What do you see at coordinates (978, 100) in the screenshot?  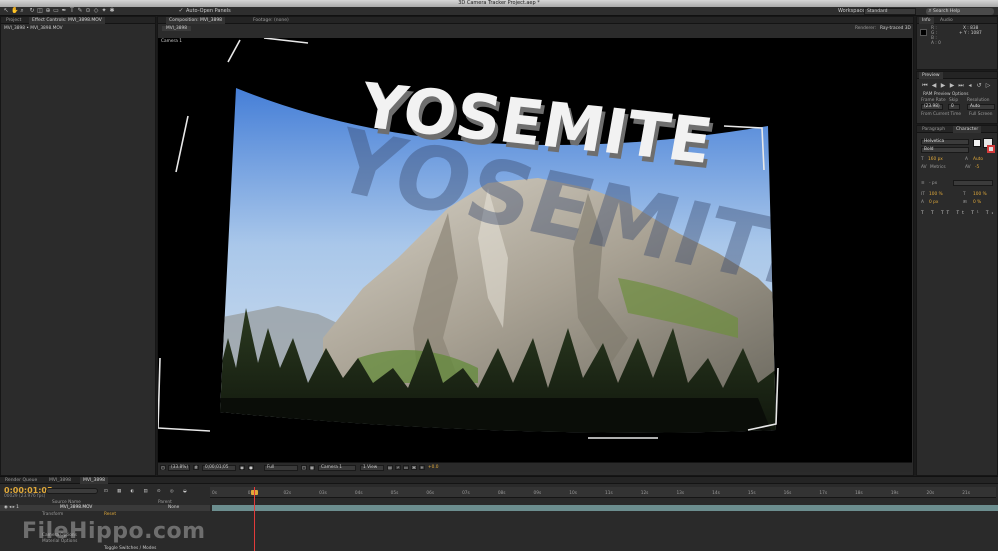 I see `resolution-label: Resolution` at bounding box center [978, 100].